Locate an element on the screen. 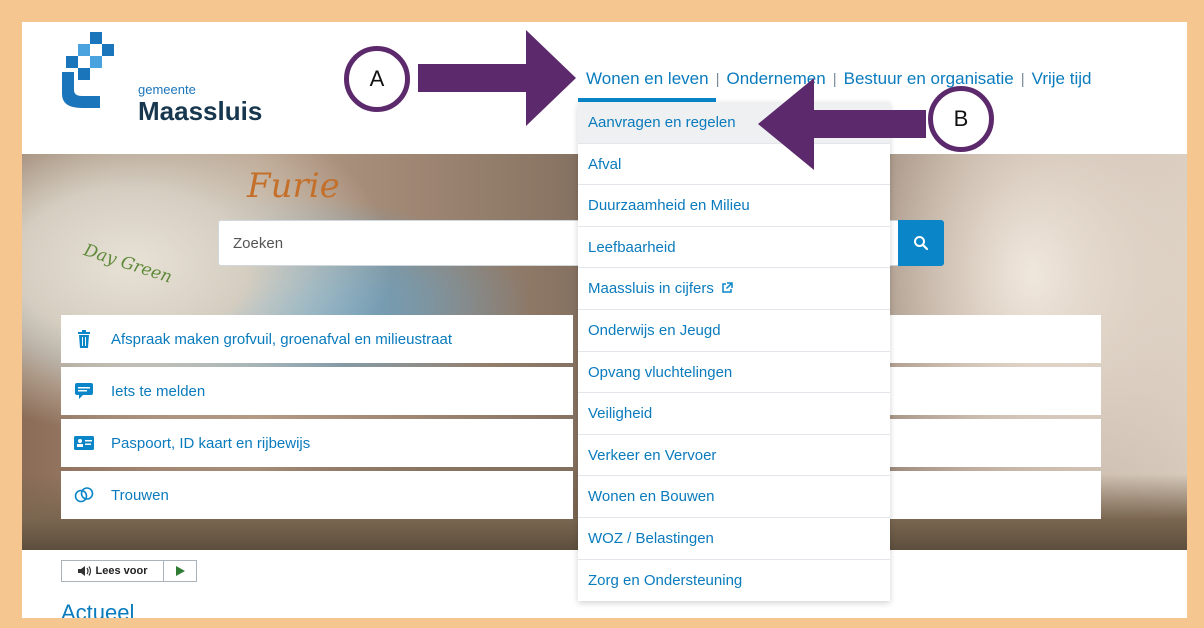 Image resolution: width=1204 pixels, height=628 pixels. lees-voor-button: Lees voor is located at coordinates (113, 571).